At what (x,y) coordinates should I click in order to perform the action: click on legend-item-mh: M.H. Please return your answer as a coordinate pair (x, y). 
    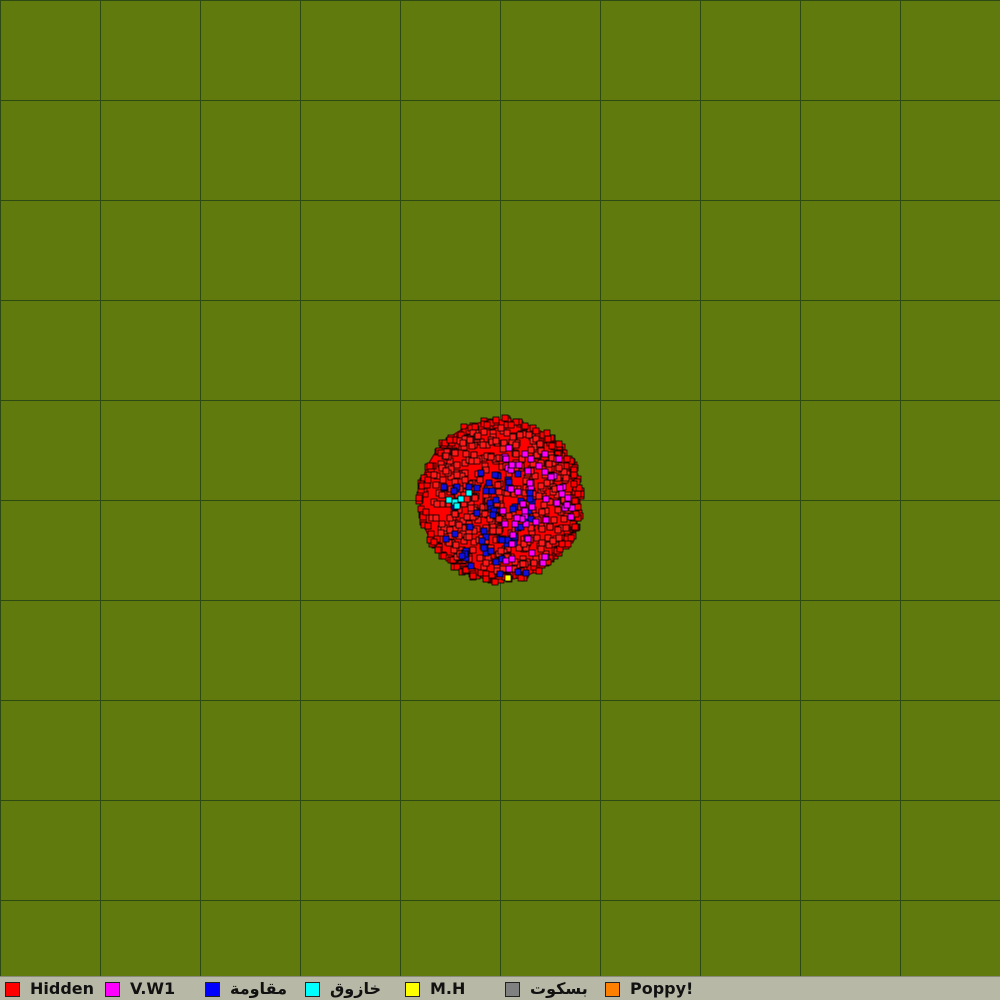
    Looking at the image, I should click on (435, 989).